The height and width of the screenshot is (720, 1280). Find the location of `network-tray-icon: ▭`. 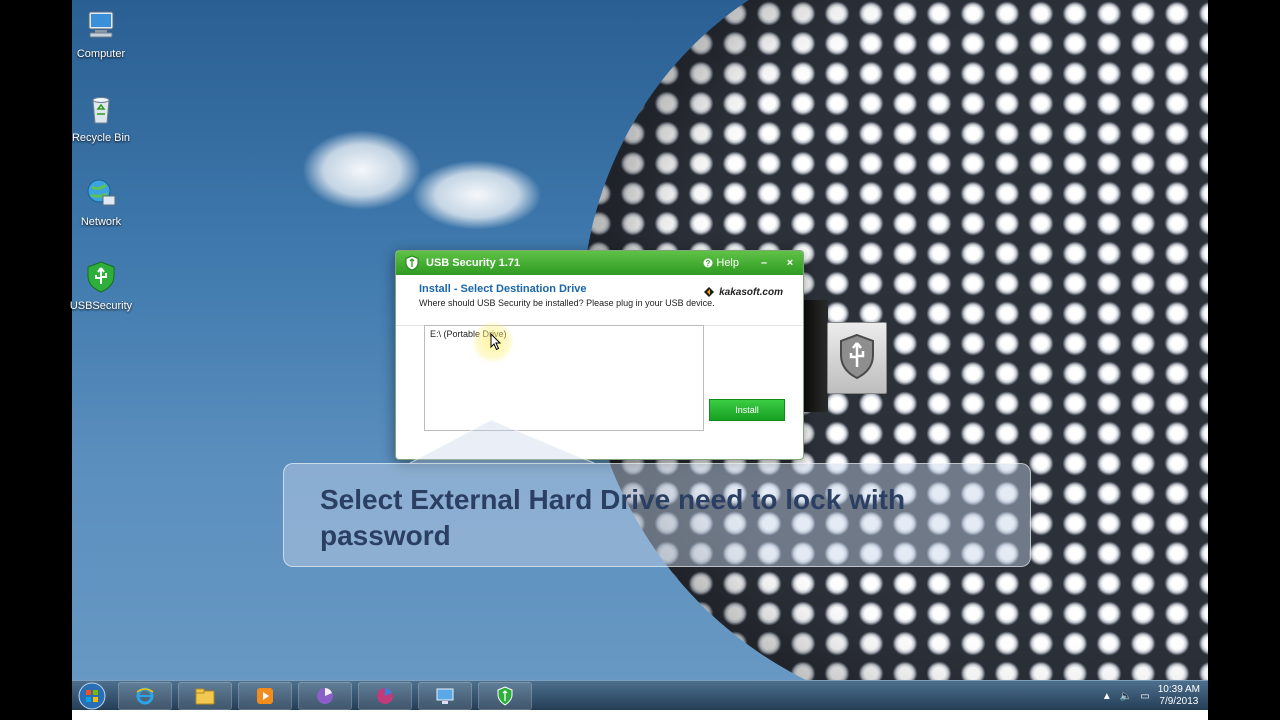

network-tray-icon: ▭ is located at coordinates (1144, 696).